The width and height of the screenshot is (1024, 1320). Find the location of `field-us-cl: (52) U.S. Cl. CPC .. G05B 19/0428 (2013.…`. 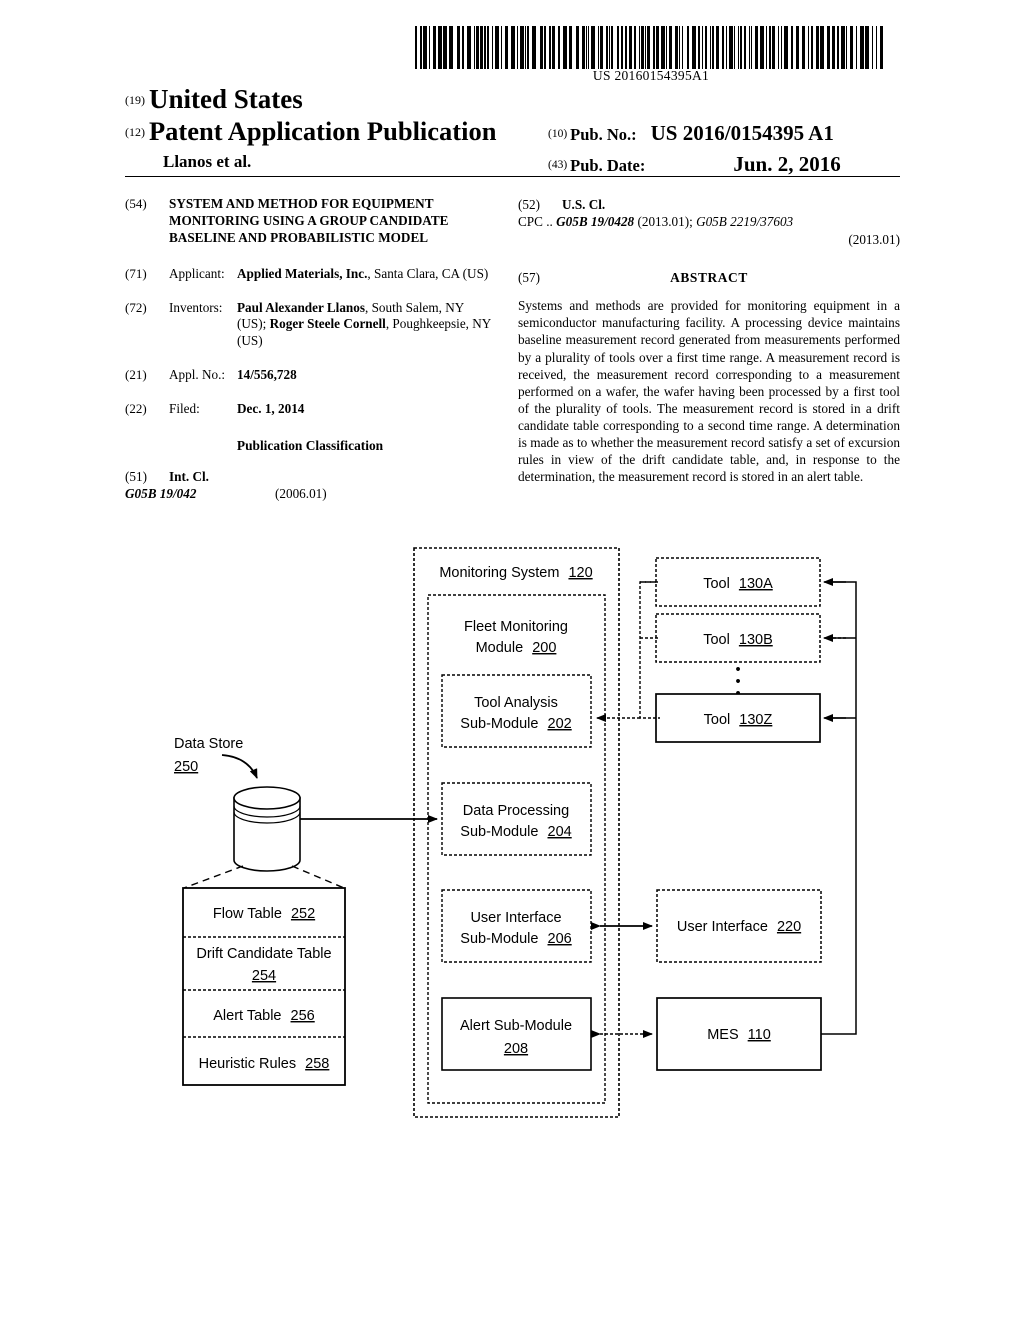

field-us-cl: (52) U.S. Cl. CPC .. G05B 19/0428 (2013.… is located at coordinates (709, 222).